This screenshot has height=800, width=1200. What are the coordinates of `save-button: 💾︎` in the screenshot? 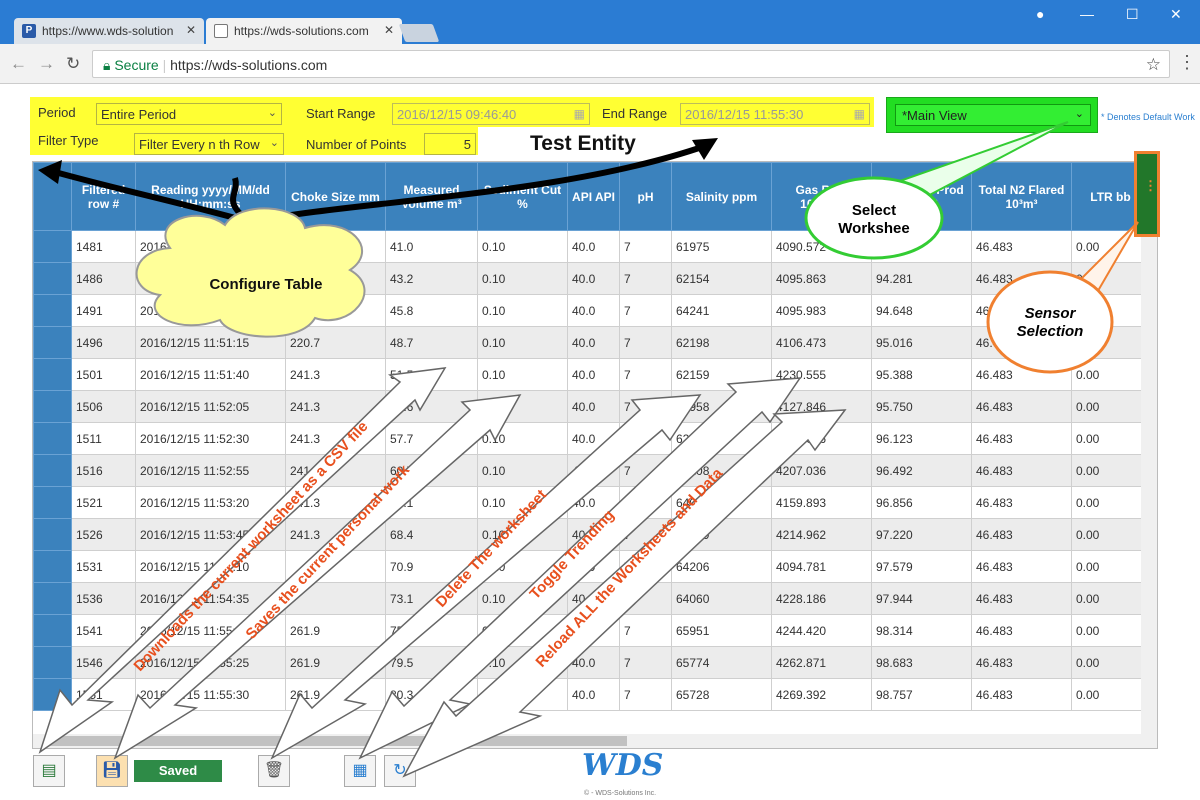 It's located at (112, 771).